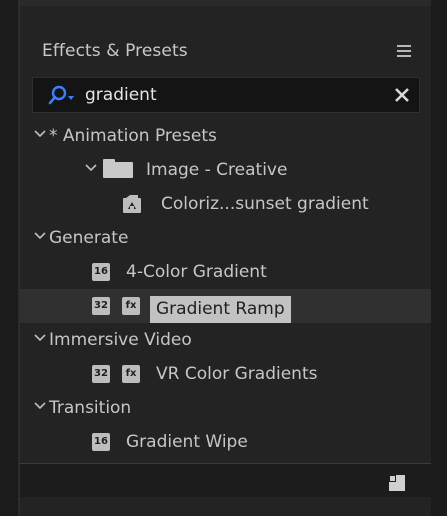 This screenshot has height=516, width=447. What do you see at coordinates (64, 96) in the screenshot?
I see `search-dropdown-icon` at bounding box center [64, 96].